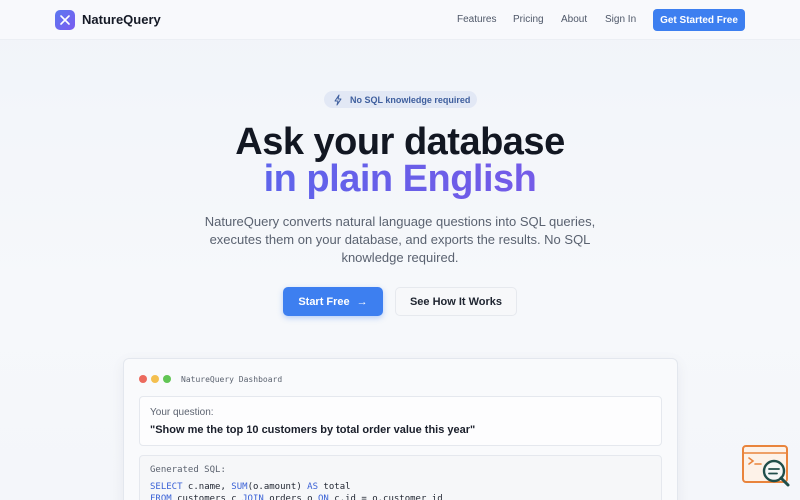 The image size is (800, 500). Describe the element at coordinates (121, 19) in the screenshot. I see `brand-name: NatureQuery` at that location.